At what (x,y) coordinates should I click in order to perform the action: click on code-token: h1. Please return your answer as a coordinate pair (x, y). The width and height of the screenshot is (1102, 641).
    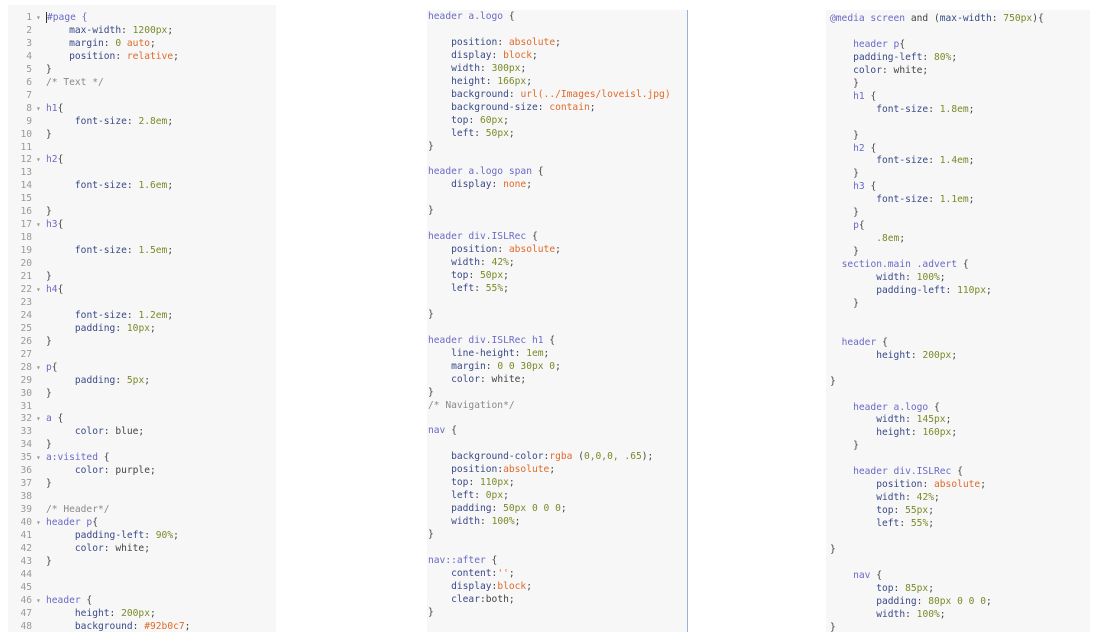
    Looking at the image, I should click on (859, 96).